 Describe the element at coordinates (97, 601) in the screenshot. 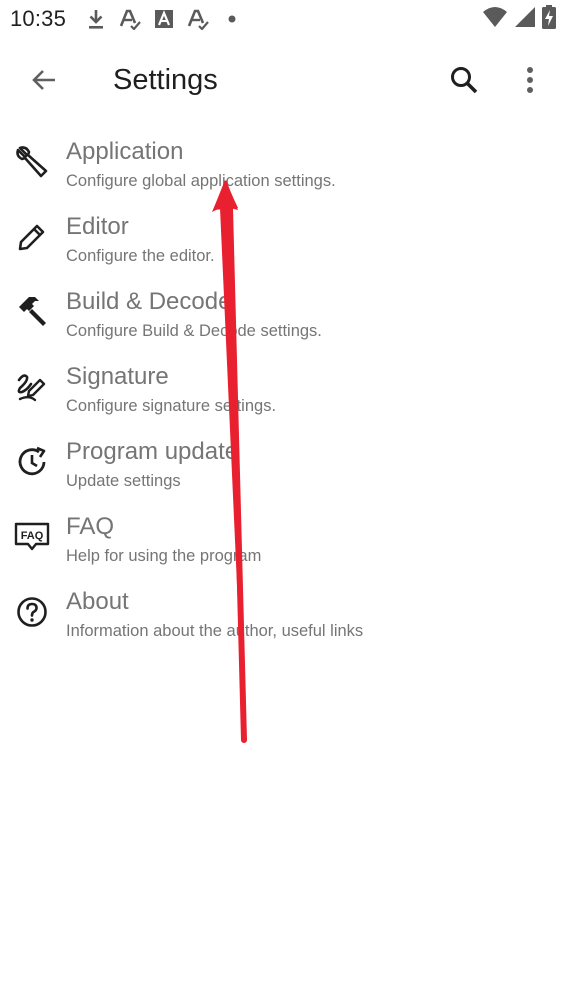

I see `settings-item-title: About` at that location.